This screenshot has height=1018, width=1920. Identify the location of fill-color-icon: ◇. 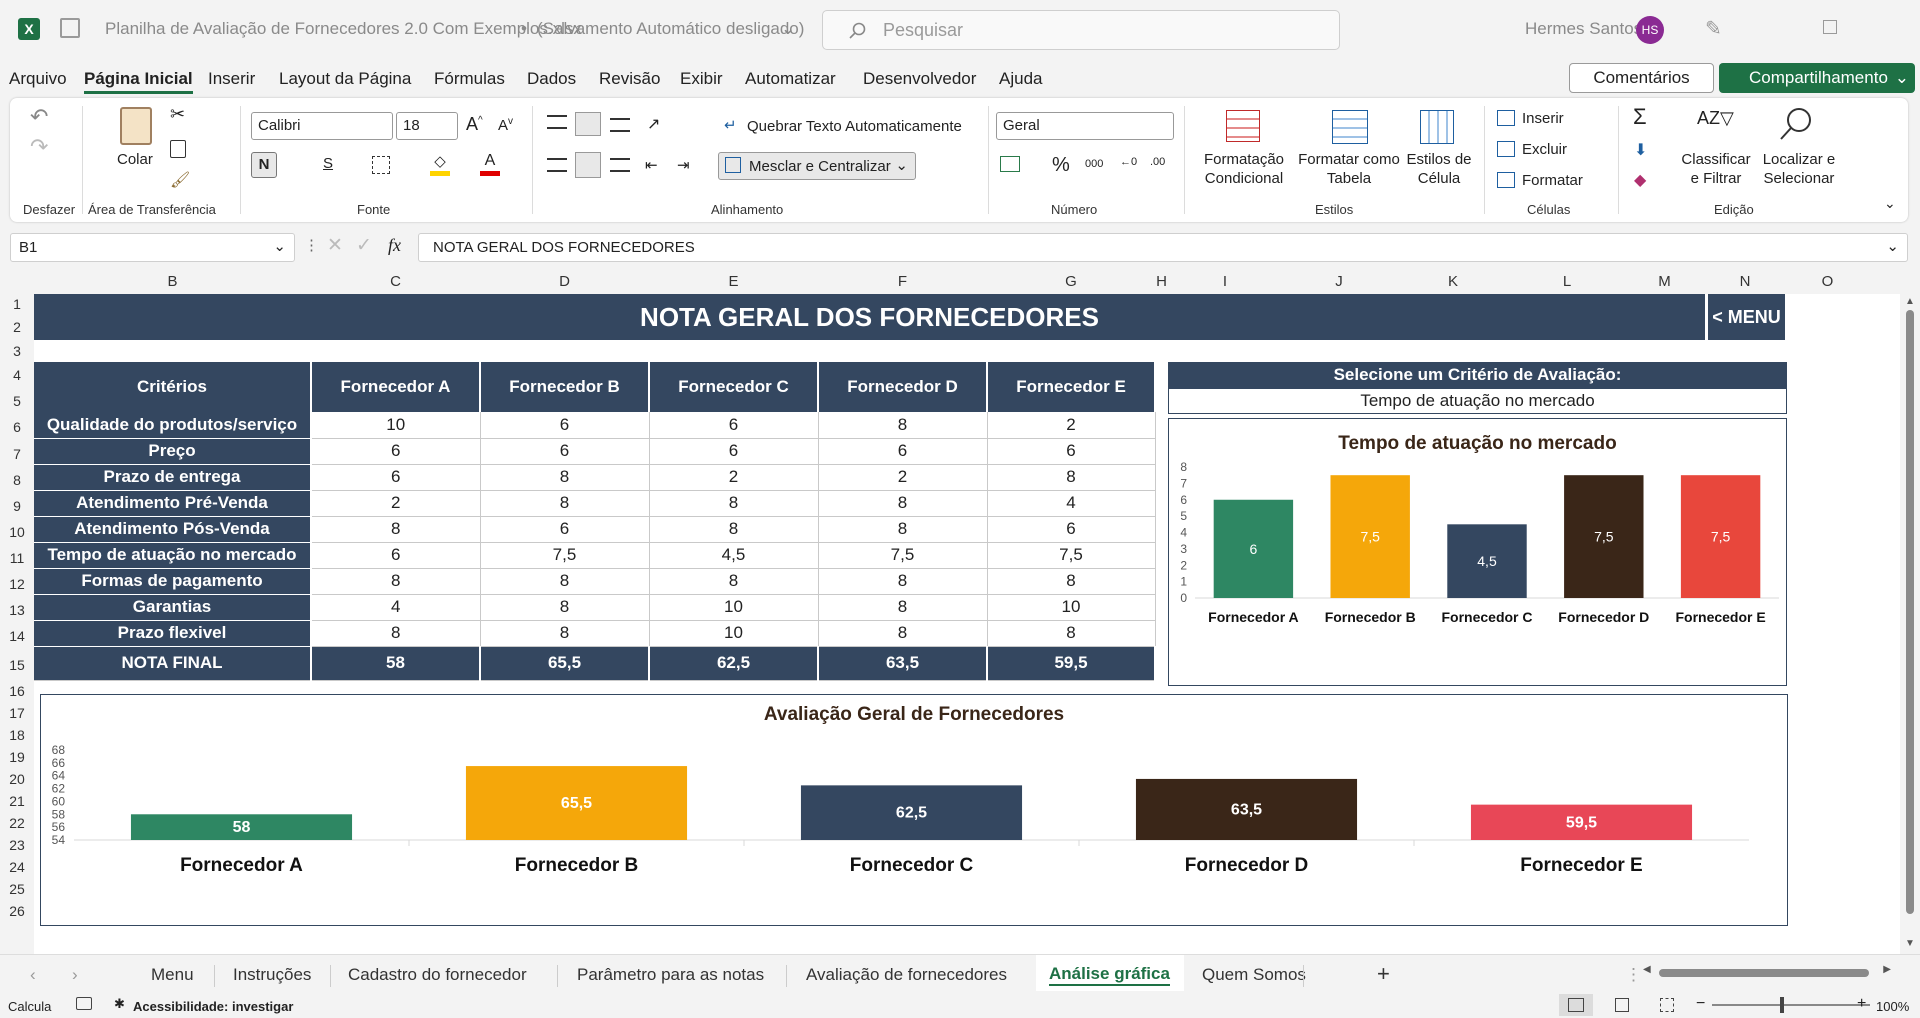
(440, 164).